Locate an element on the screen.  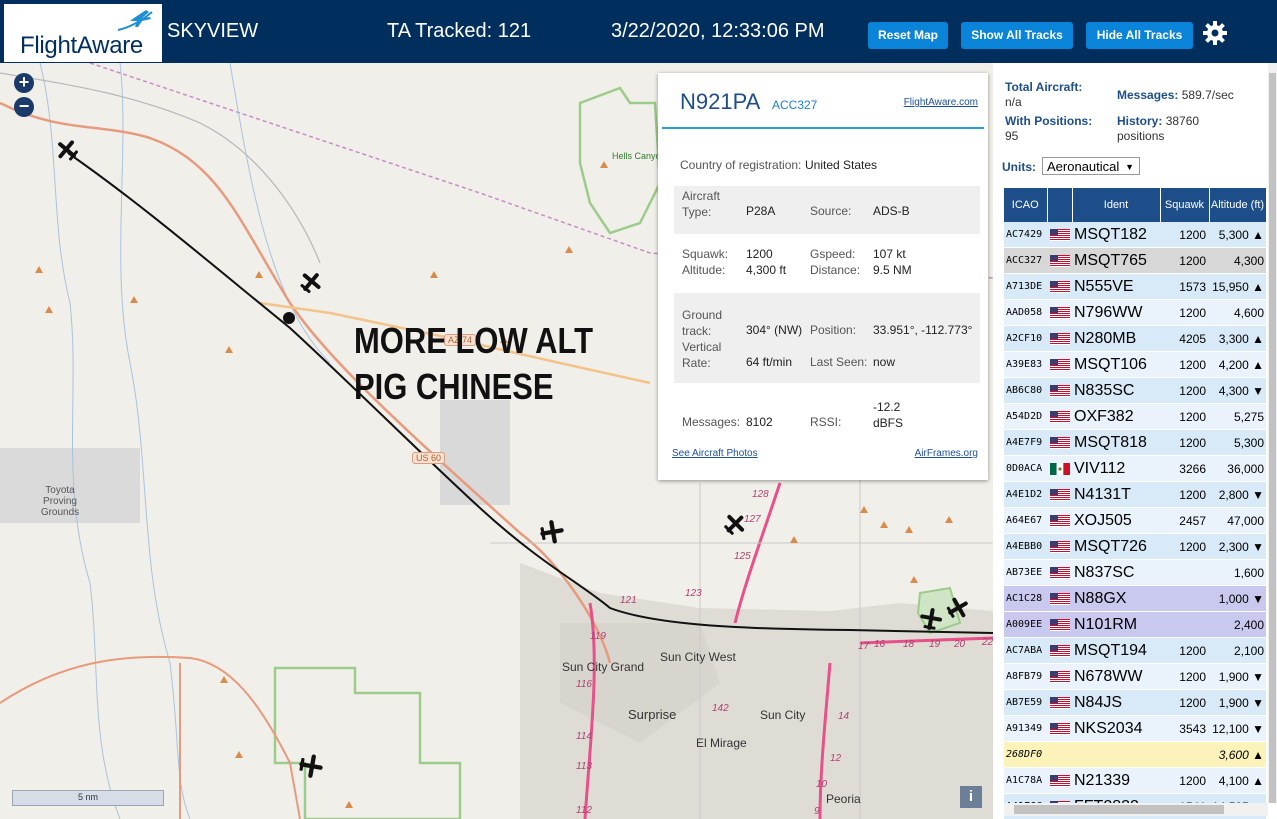
icao-cell: A39E83 is located at coordinates (1025, 364).